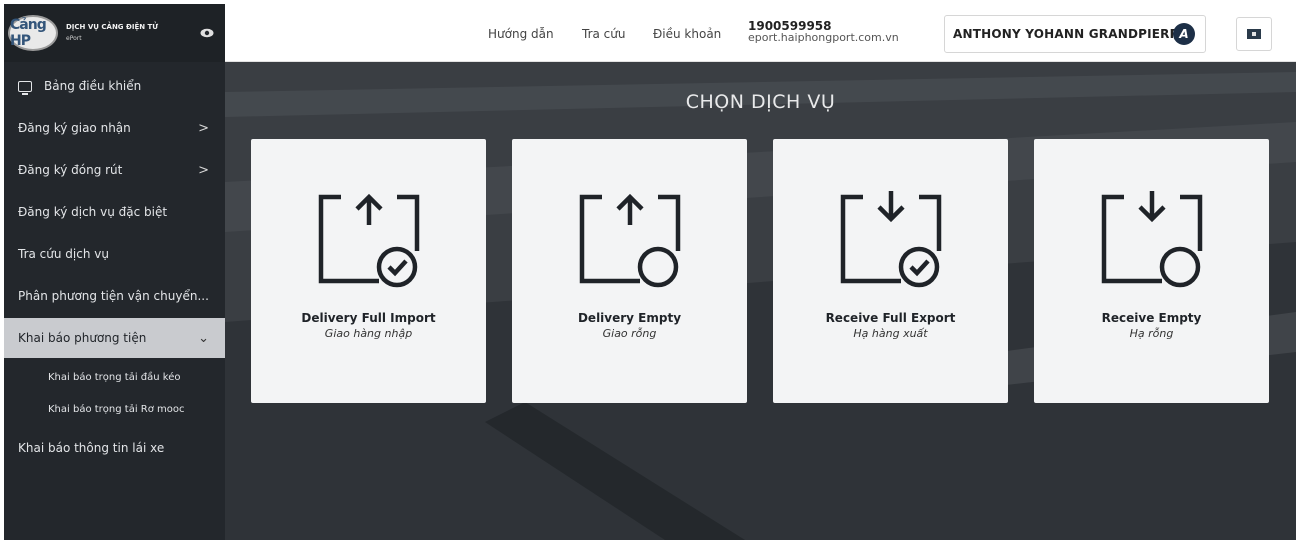 Image resolution: width=1300 pixels, height=540 pixels. I want to click on avatar: A, so click(1184, 34).